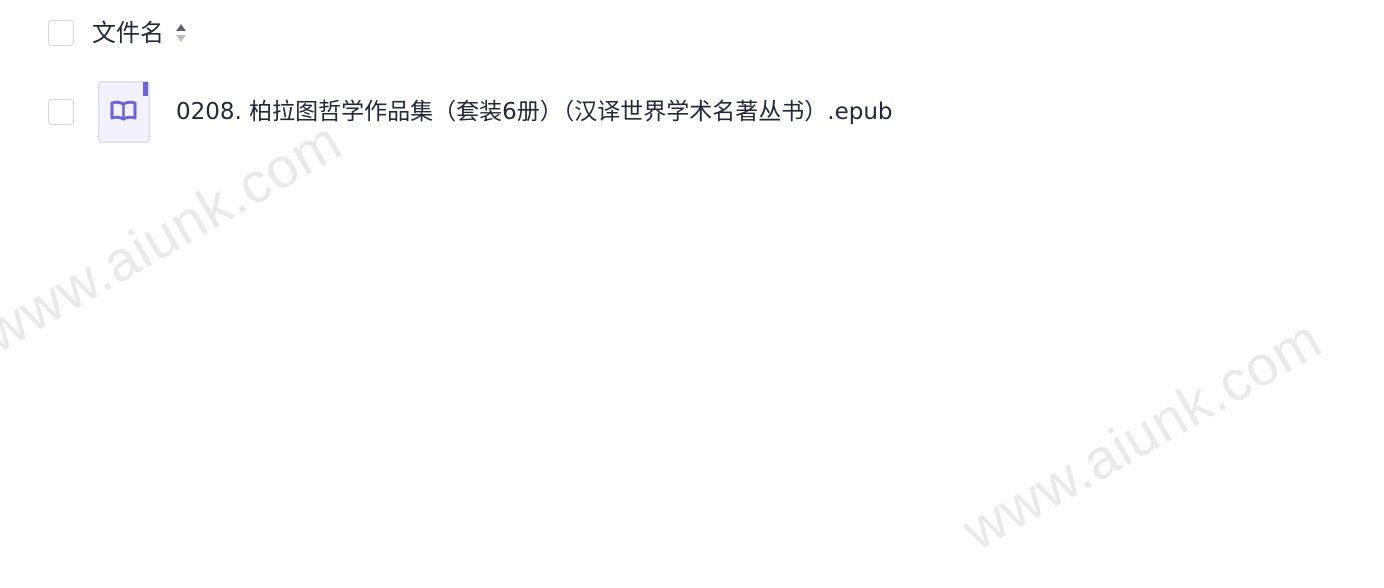 This screenshot has width=1384, height=588. I want to click on row-checkbox, so click(61, 112).